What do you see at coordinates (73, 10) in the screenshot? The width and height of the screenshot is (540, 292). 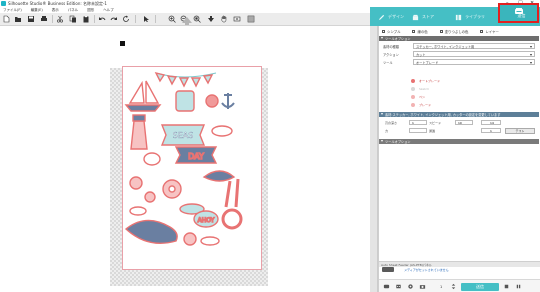 I see `menu-panel: パネル` at bounding box center [73, 10].